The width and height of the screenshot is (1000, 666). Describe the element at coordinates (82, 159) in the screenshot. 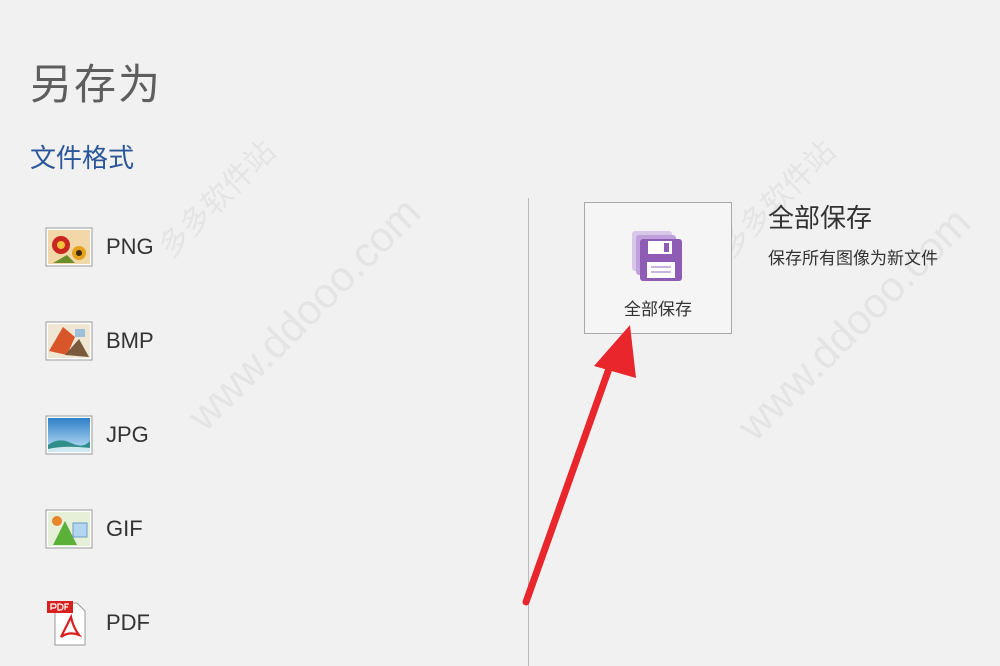

I see `section-title-file-format: 文件格式` at that location.